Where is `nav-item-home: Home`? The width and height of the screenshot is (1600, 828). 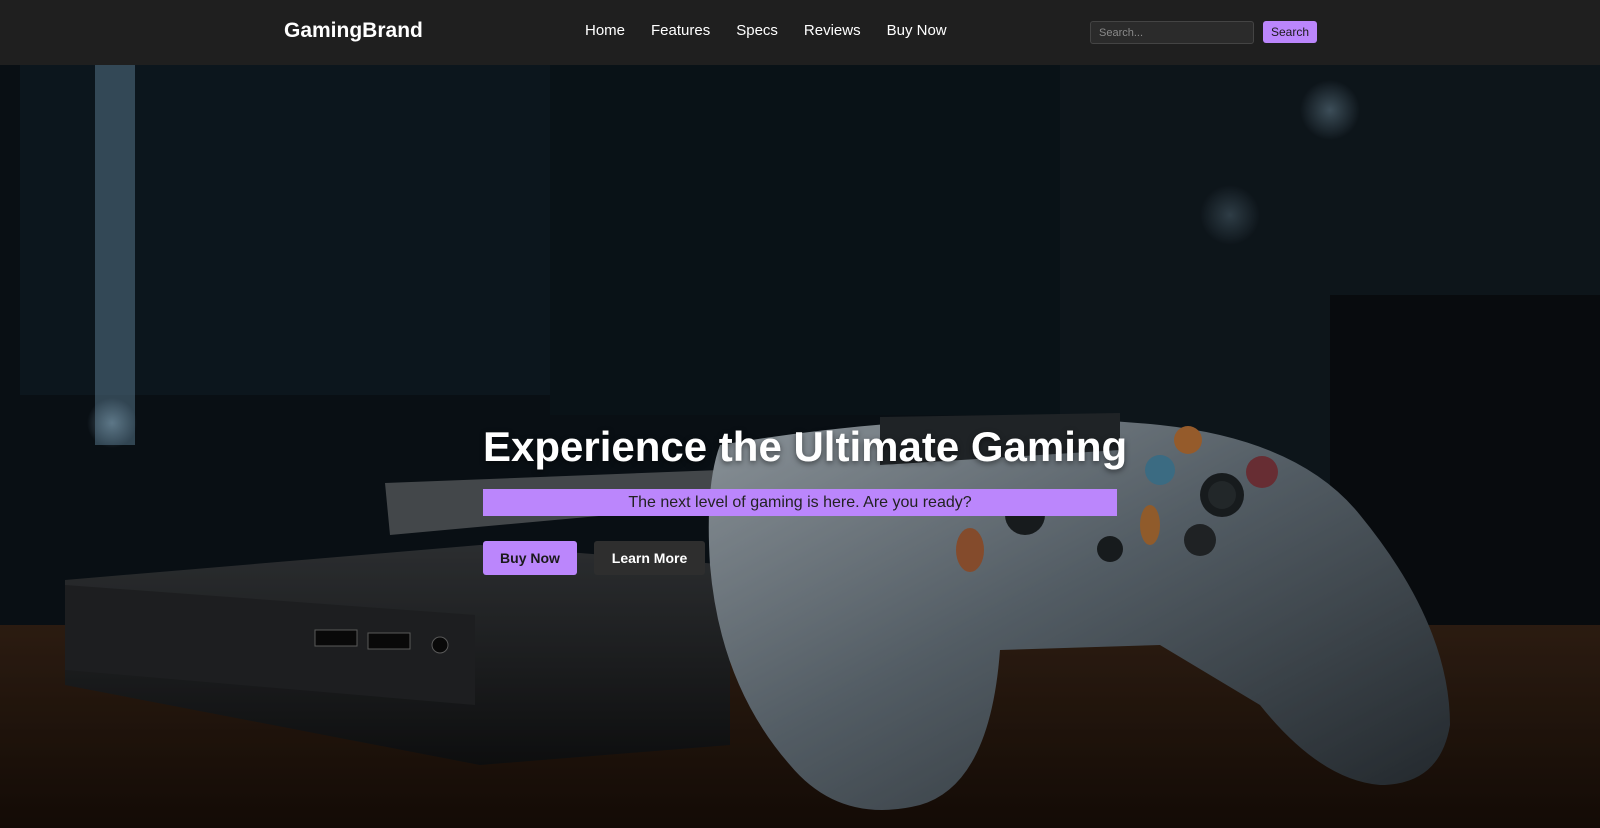
nav-item-home: Home is located at coordinates (605, 31).